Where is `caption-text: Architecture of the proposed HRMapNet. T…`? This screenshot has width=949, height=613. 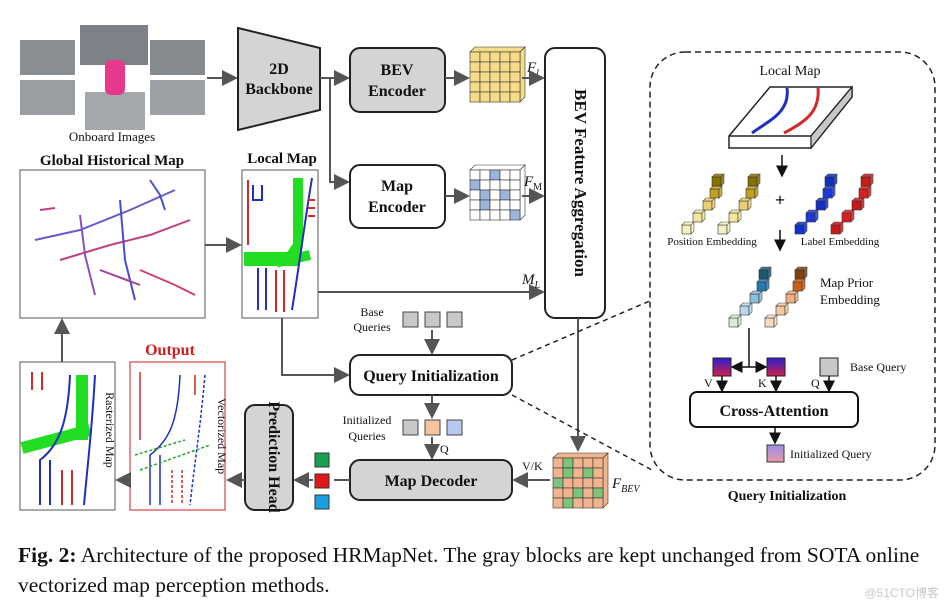 caption-text: Architecture of the proposed HRMapNet. T… is located at coordinates (469, 570).